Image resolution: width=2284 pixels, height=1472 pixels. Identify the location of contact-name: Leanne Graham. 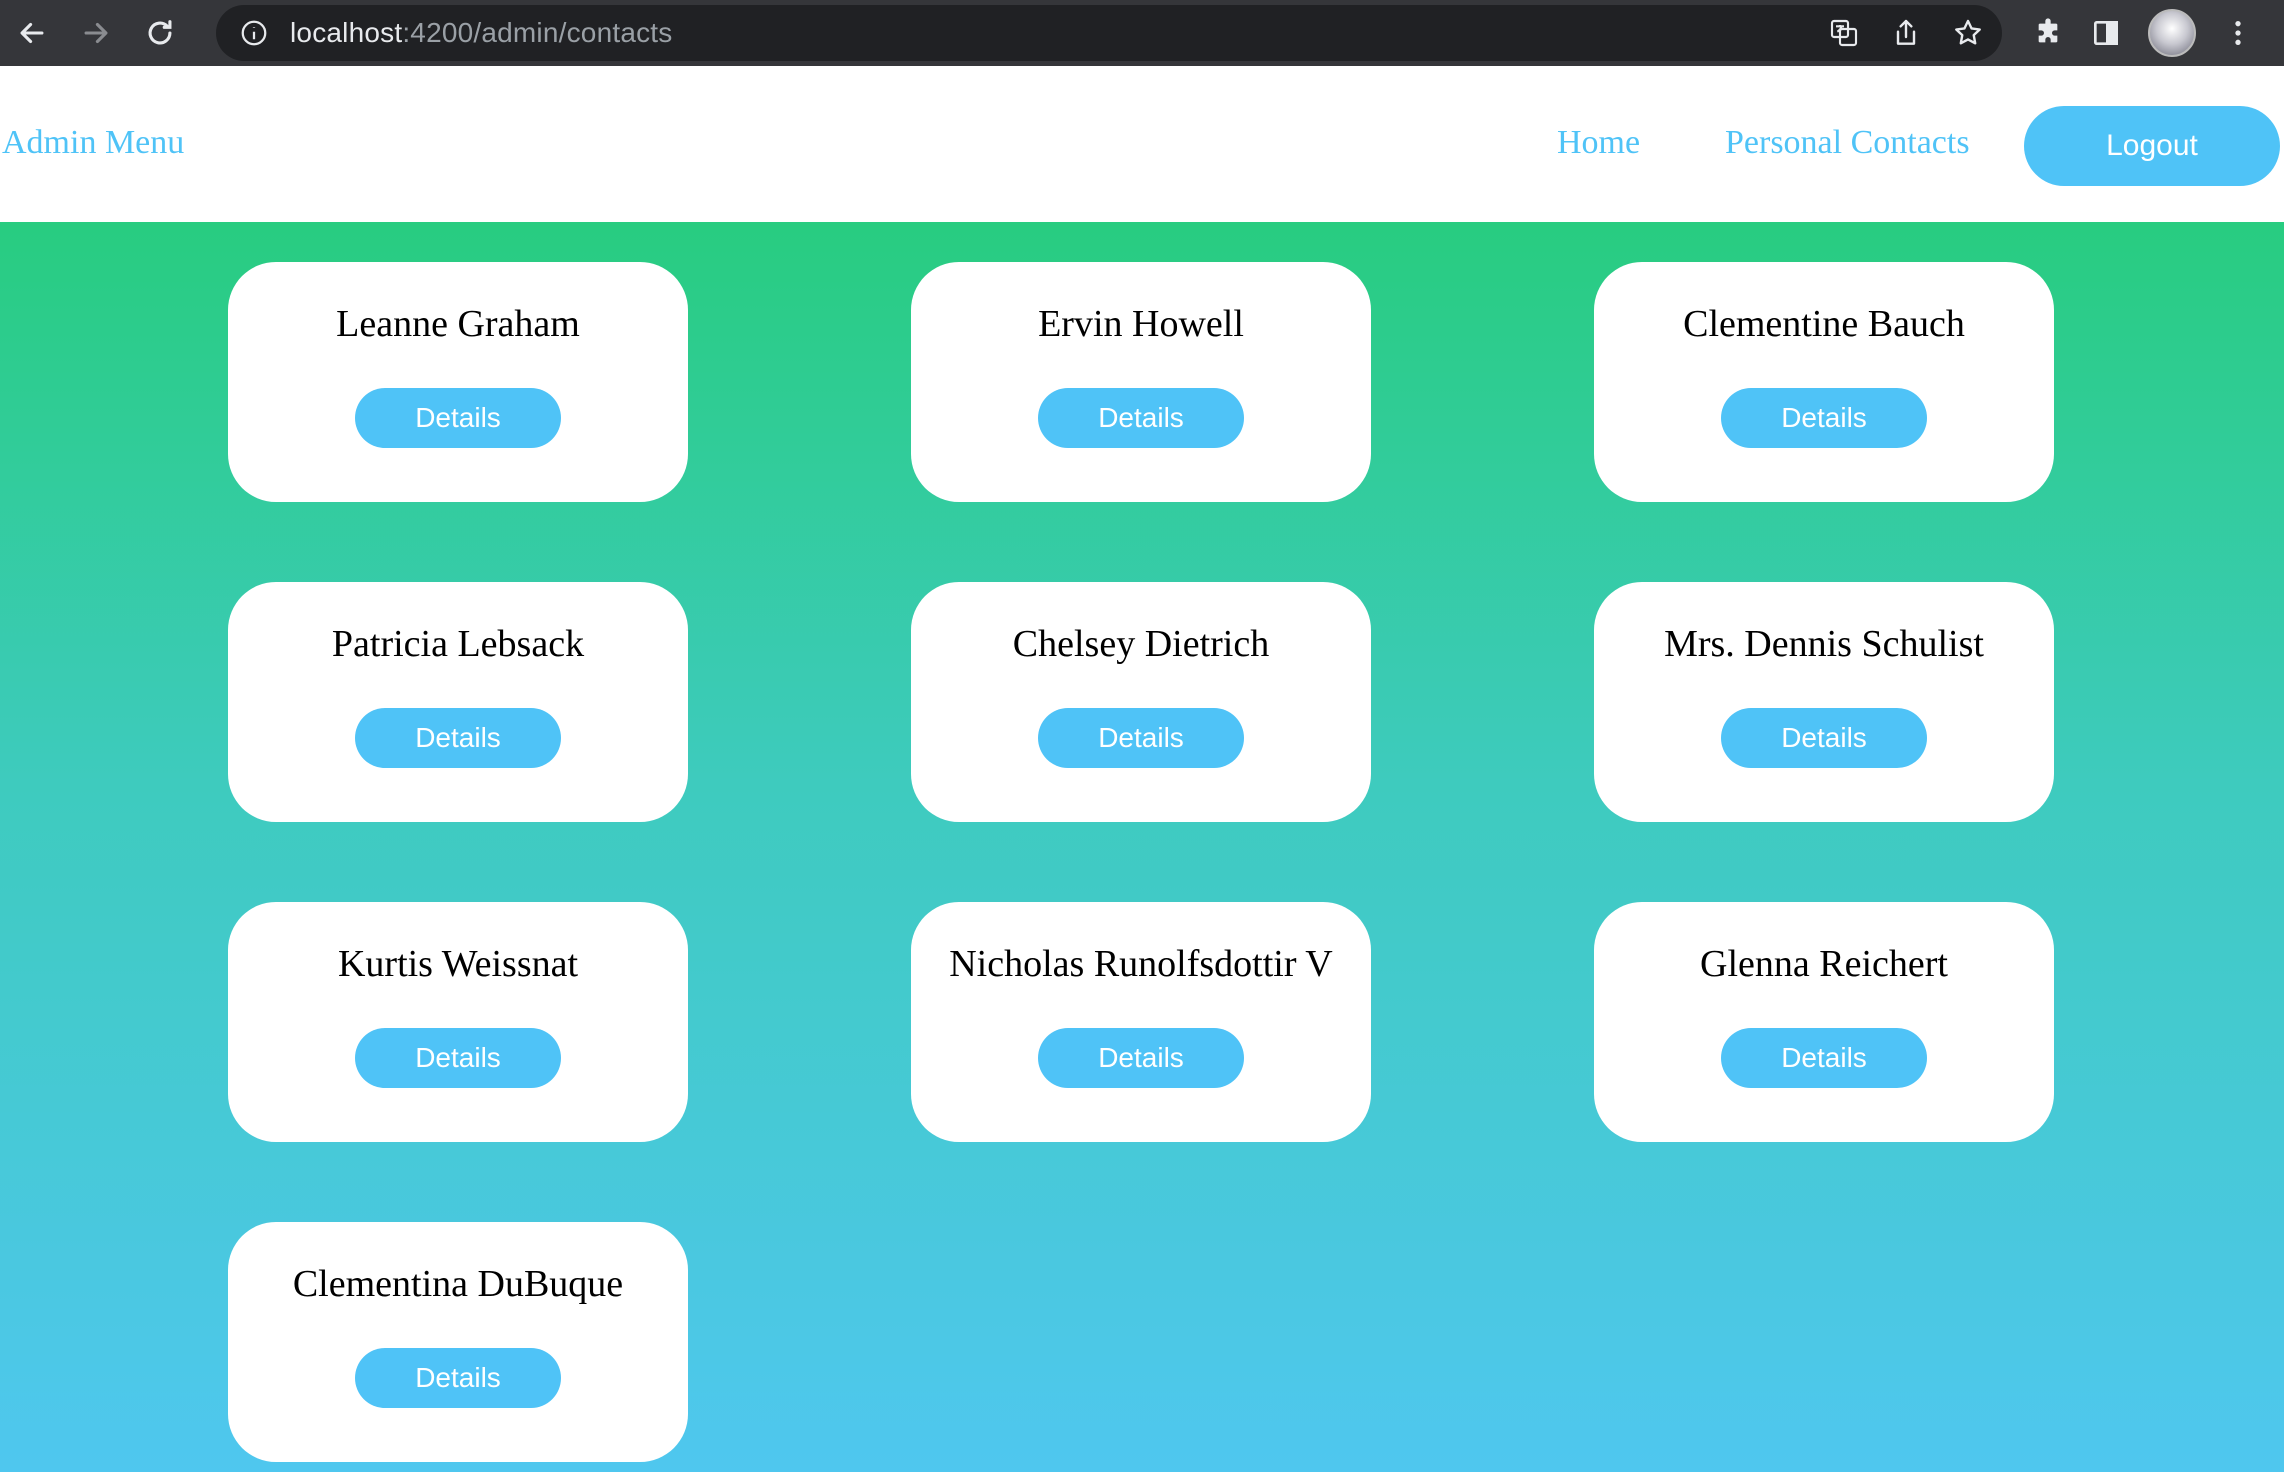
(458, 324).